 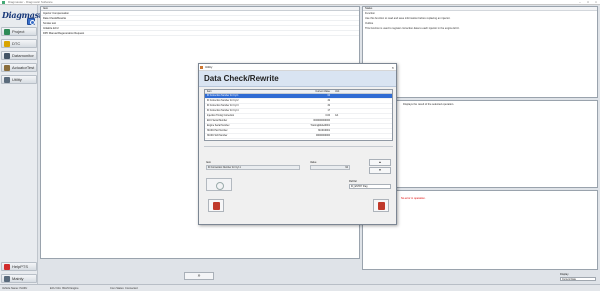 I want to click on decrement-button: ▼, so click(x=380, y=170).